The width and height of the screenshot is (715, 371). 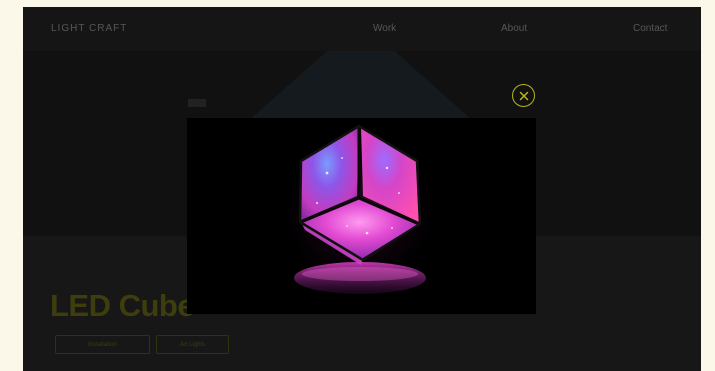 I want to click on glowing-led-cube-icon, so click(x=359, y=209).